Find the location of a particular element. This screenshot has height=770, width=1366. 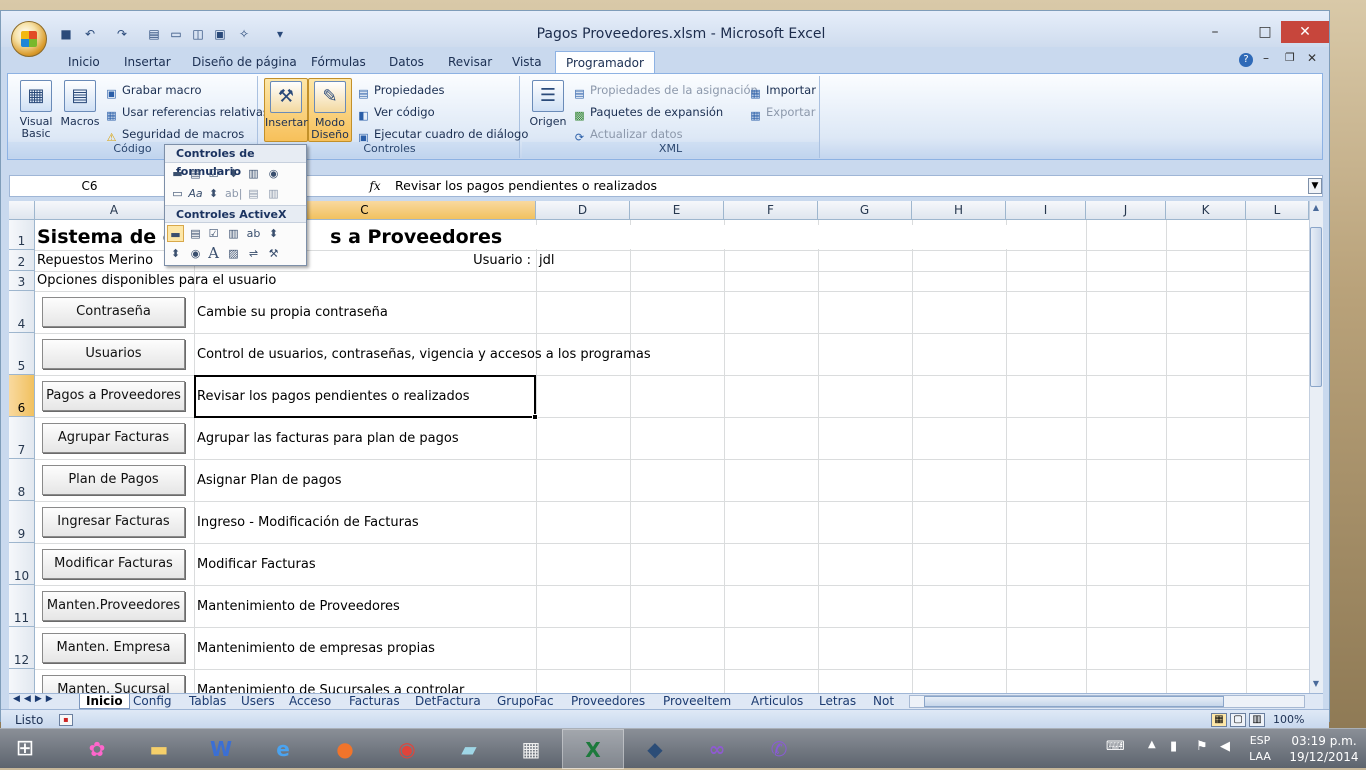

activex-text-box-icon: ab is located at coordinates (253, 233).